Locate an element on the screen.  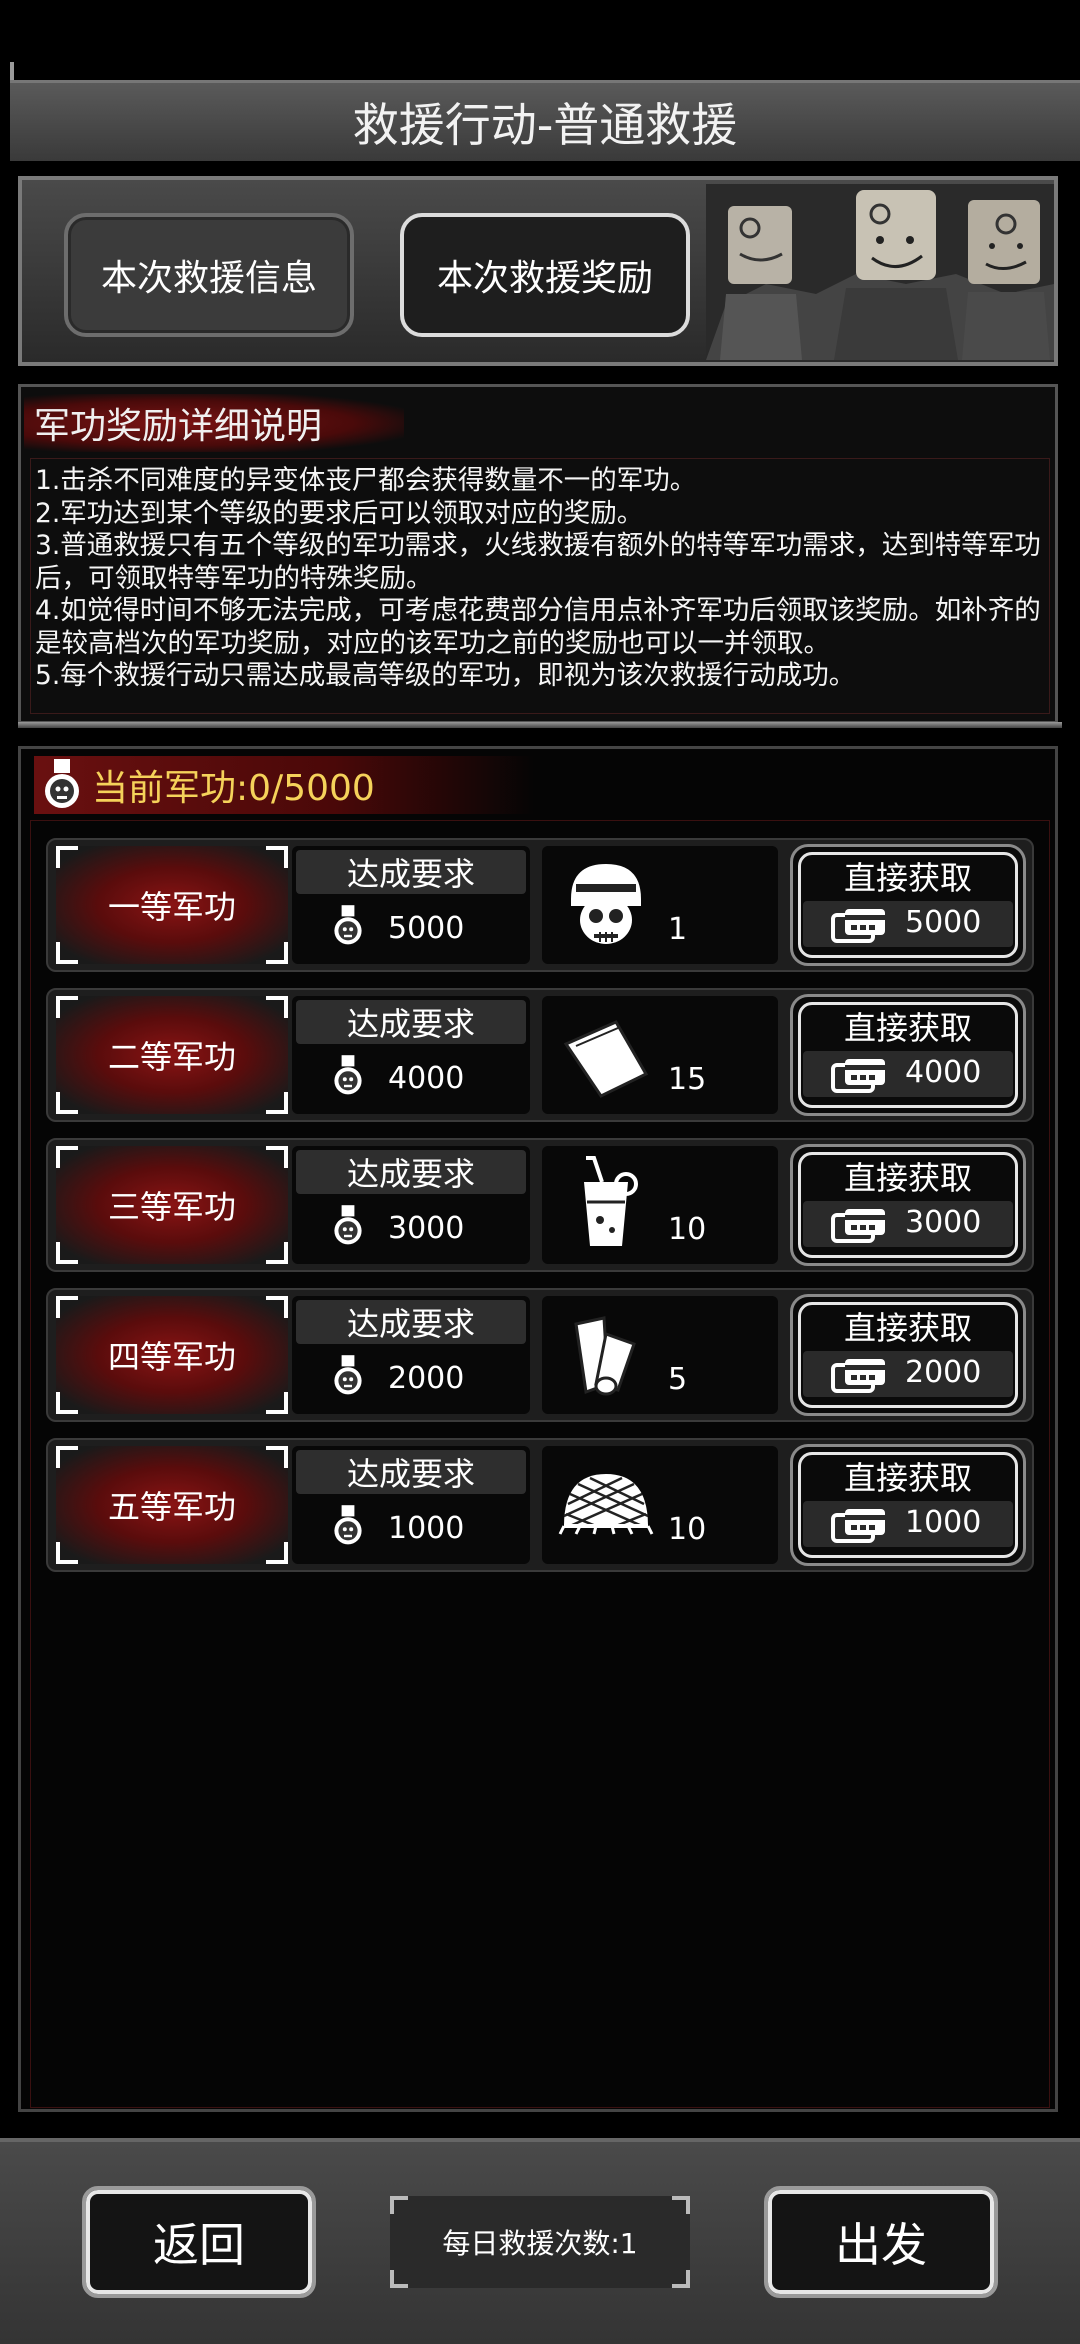
merit-row: 五等军功 达成要求 1000 10 直接获取 1000 is located at coordinates (540, 1505).